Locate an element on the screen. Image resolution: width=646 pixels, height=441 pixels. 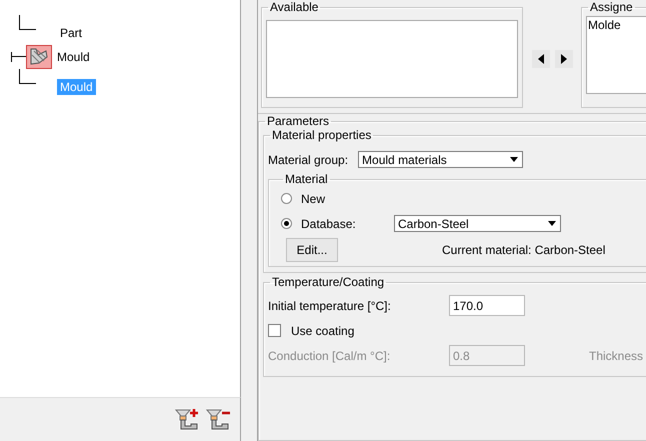
right-arrow-icon is located at coordinates (564, 59).